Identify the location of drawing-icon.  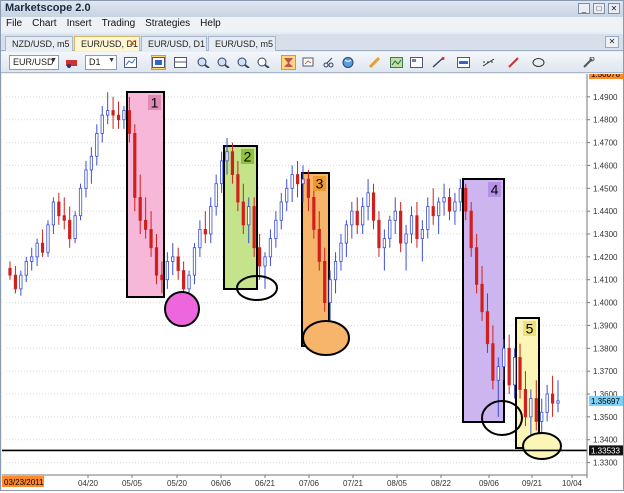
(438, 62).